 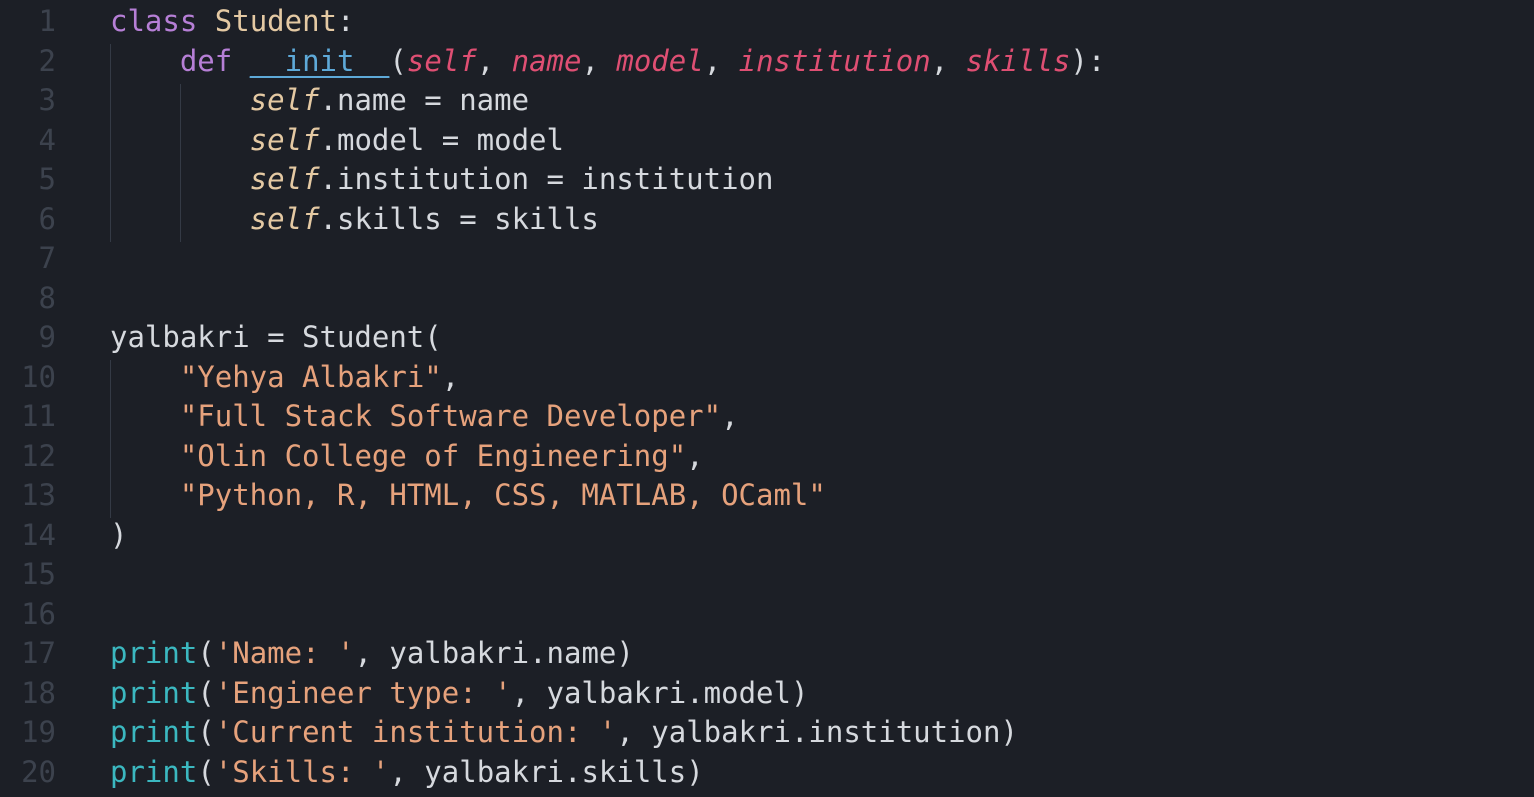 What do you see at coordinates (767, 771) in the screenshot?
I see `code-line: 20 print('Skills: ', yalbakri.skills)` at bounding box center [767, 771].